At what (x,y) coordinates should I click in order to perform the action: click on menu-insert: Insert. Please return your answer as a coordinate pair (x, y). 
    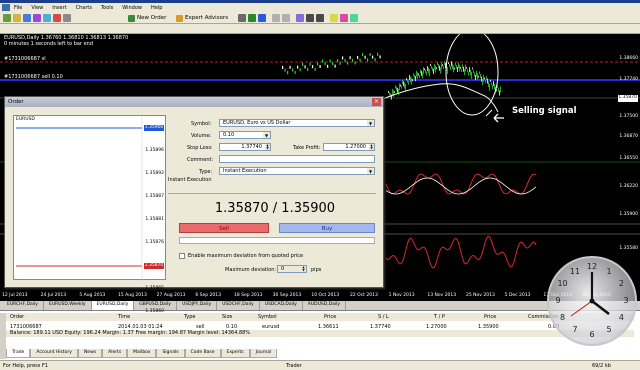
    Looking at the image, I should click on (59, 8).